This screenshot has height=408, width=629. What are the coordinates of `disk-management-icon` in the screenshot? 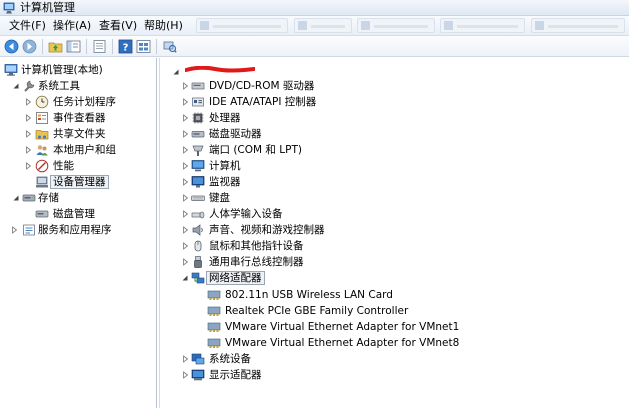 It's located at (42, 214).